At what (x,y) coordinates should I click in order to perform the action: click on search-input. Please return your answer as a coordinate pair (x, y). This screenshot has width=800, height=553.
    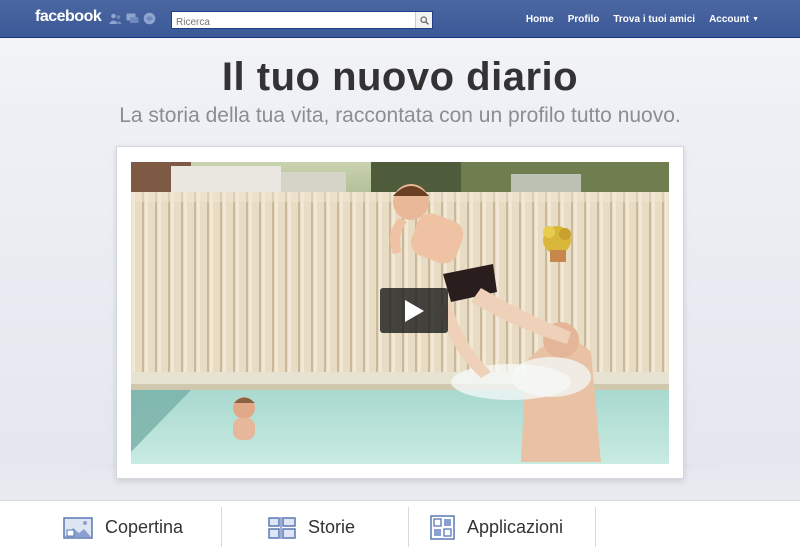
    Looking at the image, I should click on (293, 22).